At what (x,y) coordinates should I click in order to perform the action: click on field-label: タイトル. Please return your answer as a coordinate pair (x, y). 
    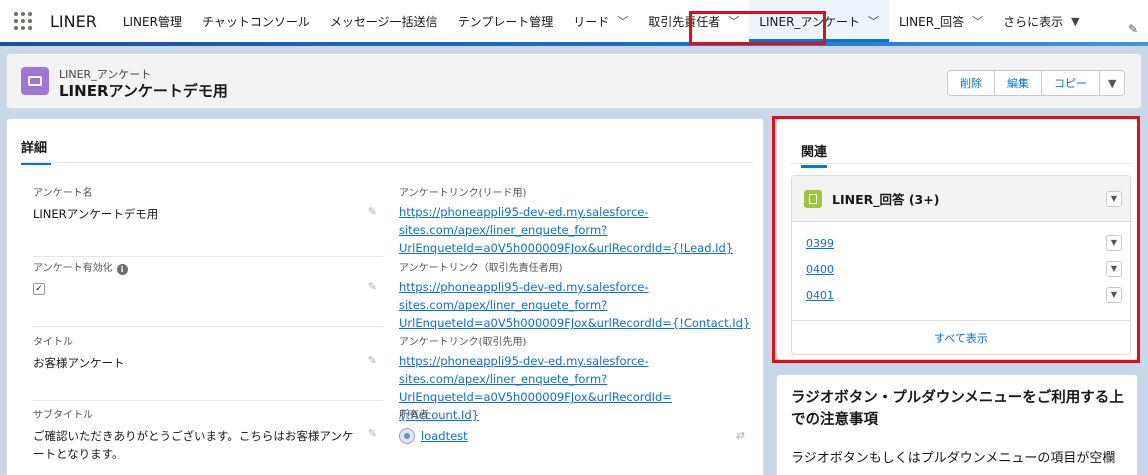
    Looking at the image, I should click on (53, 342).